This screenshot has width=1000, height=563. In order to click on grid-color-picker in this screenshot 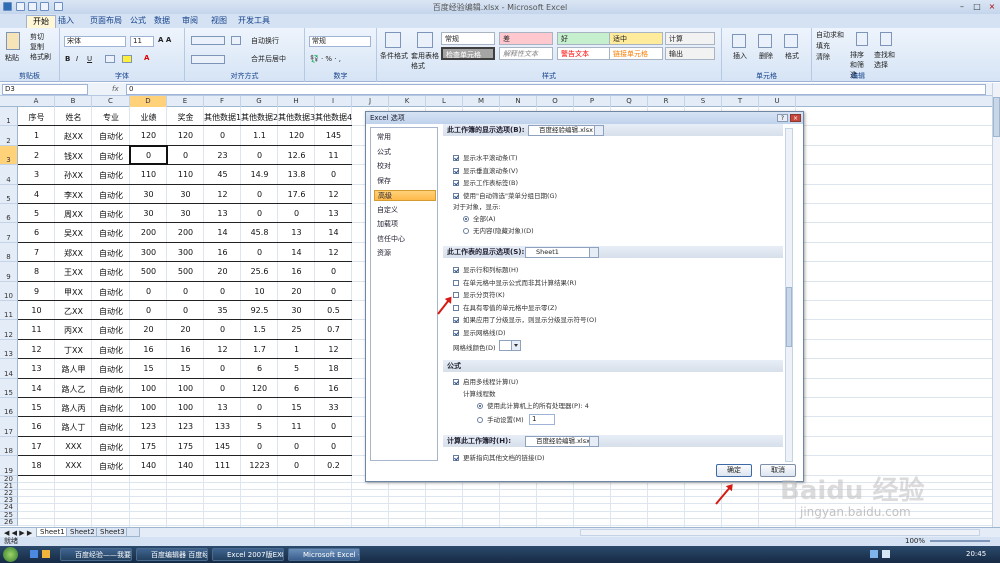, I will do `click(510, 345)`.